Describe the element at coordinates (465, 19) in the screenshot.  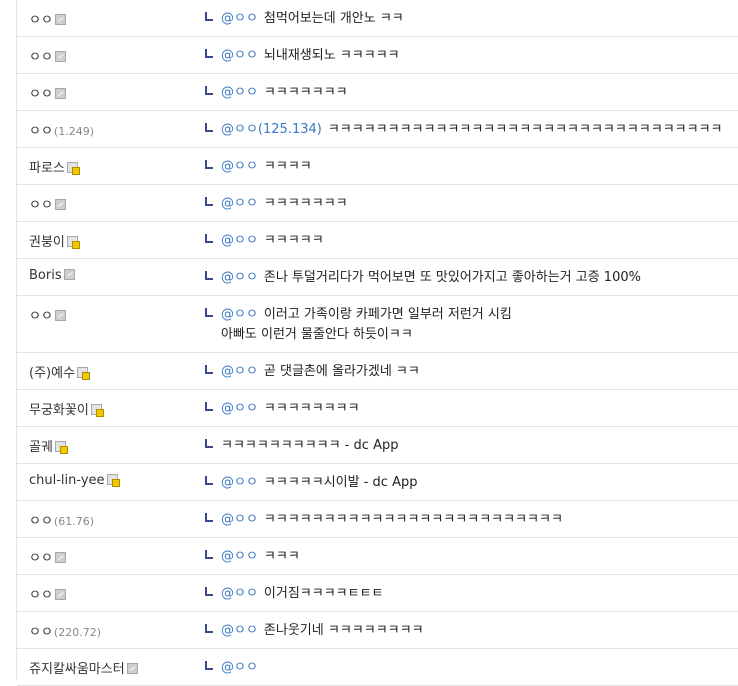
I see `comment-content: @ㅇㅇ 첨먹어보는데 개안노 ㅋㅋ` at that location.